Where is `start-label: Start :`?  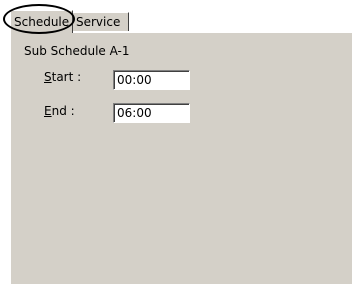
start-label: Start : is located at coordinates (62, 77).